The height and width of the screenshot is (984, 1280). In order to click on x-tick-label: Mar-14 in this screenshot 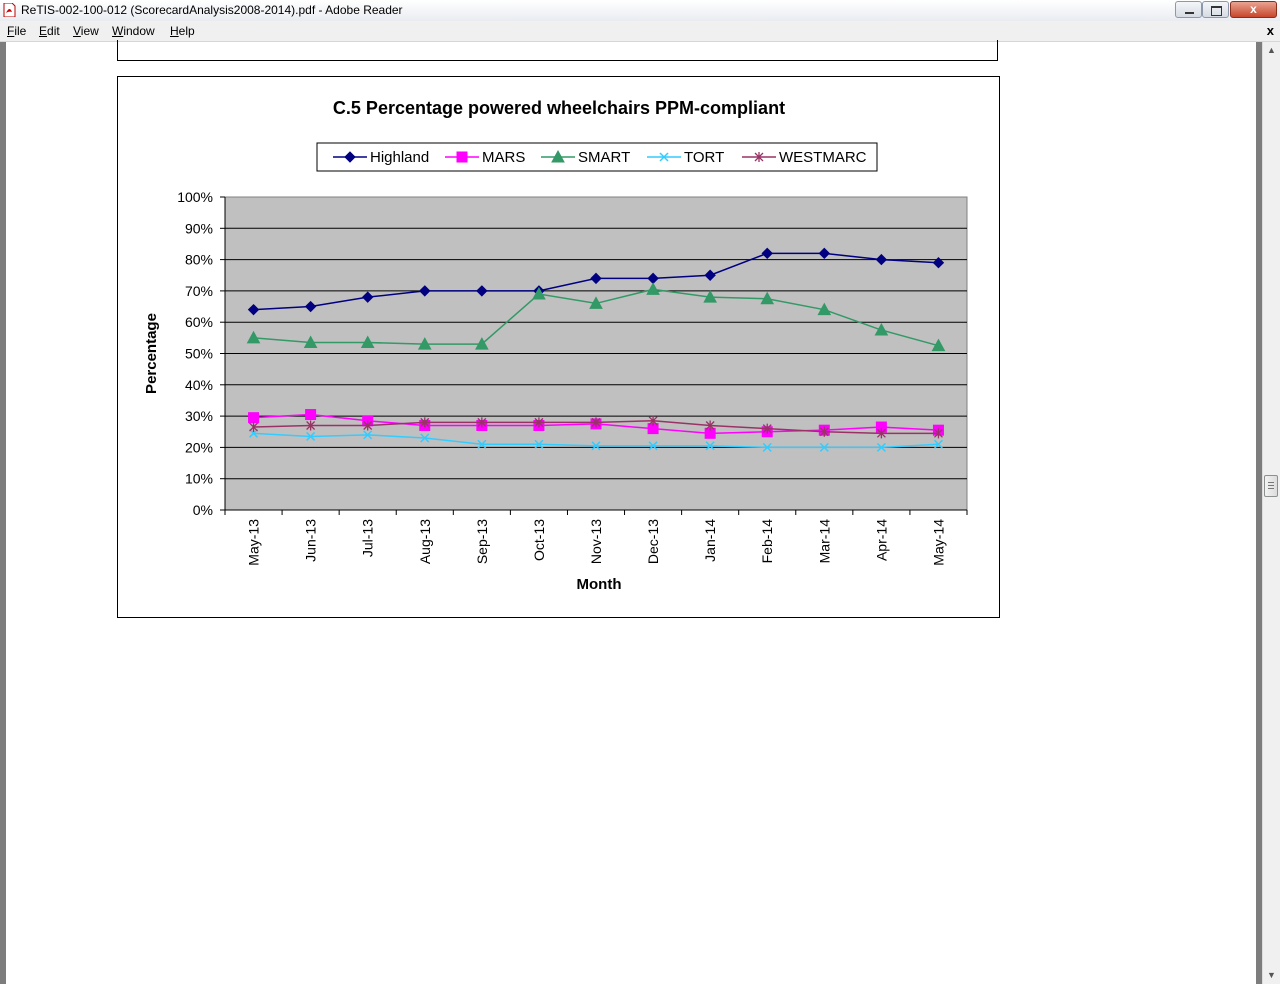, I will do `click(824, 541)`.